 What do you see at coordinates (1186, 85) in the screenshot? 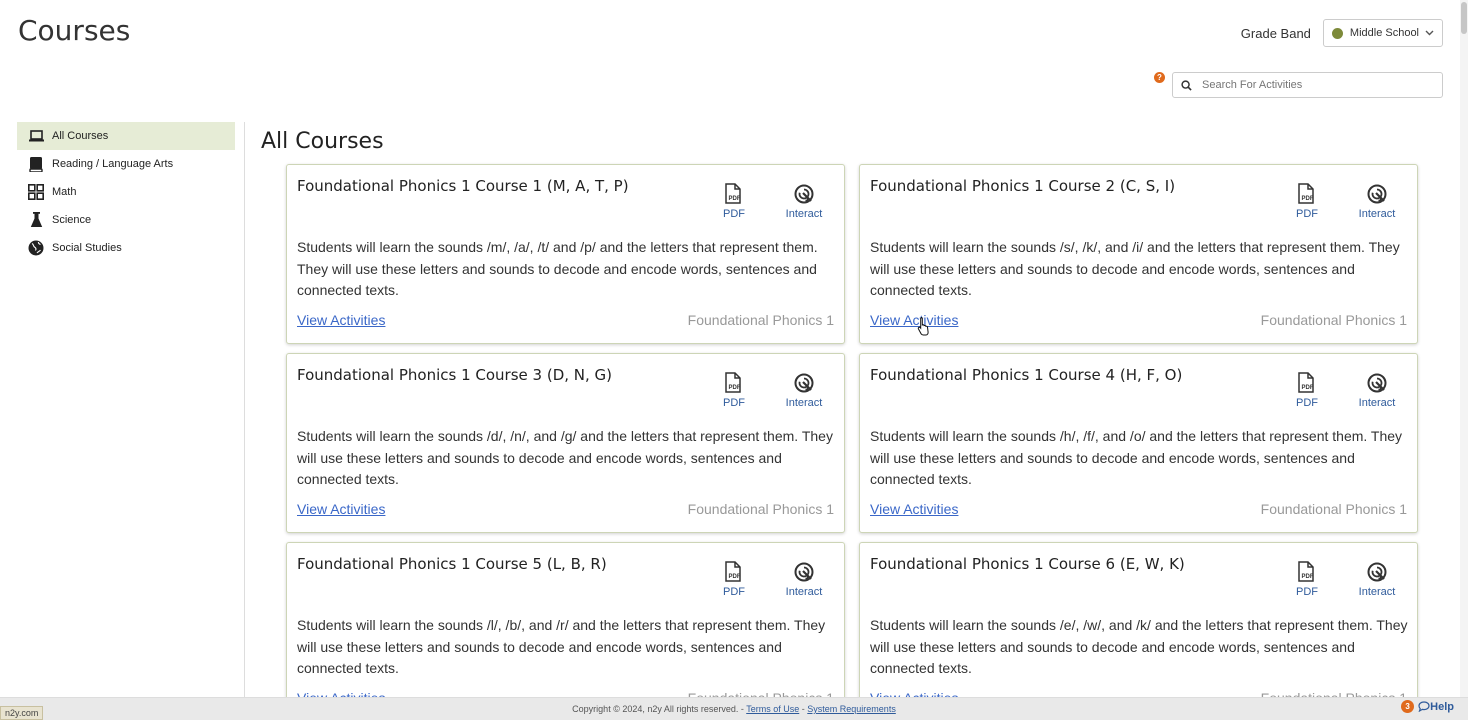
I see `search-icon` at bounding box center [1186, 85].